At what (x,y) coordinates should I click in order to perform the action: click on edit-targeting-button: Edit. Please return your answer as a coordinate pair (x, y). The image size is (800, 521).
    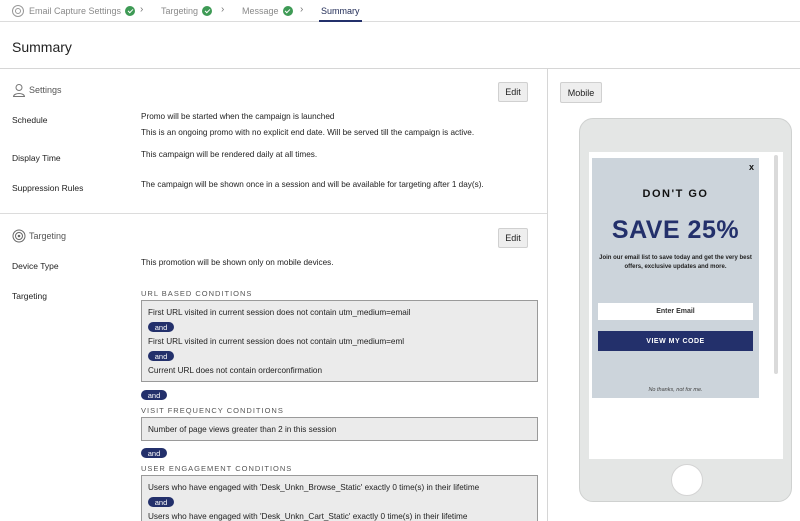
    Looking at the image, I should click on (513, 238).